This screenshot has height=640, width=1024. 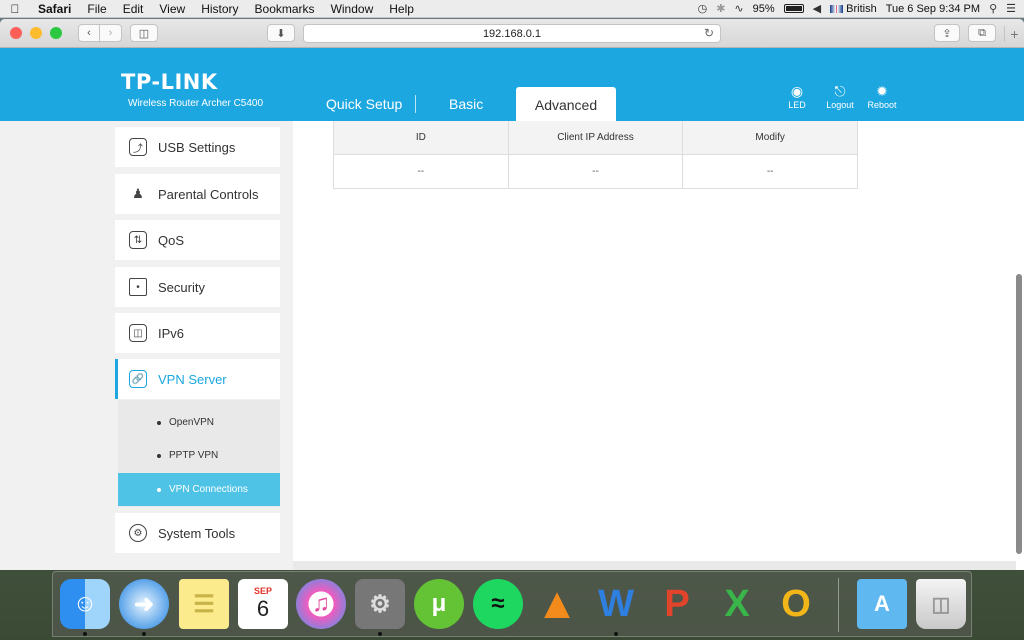 What do you see at coordinates (737, 604) in the screenshot?
I see `excel-icon: X` at bounding box center [737, 604].